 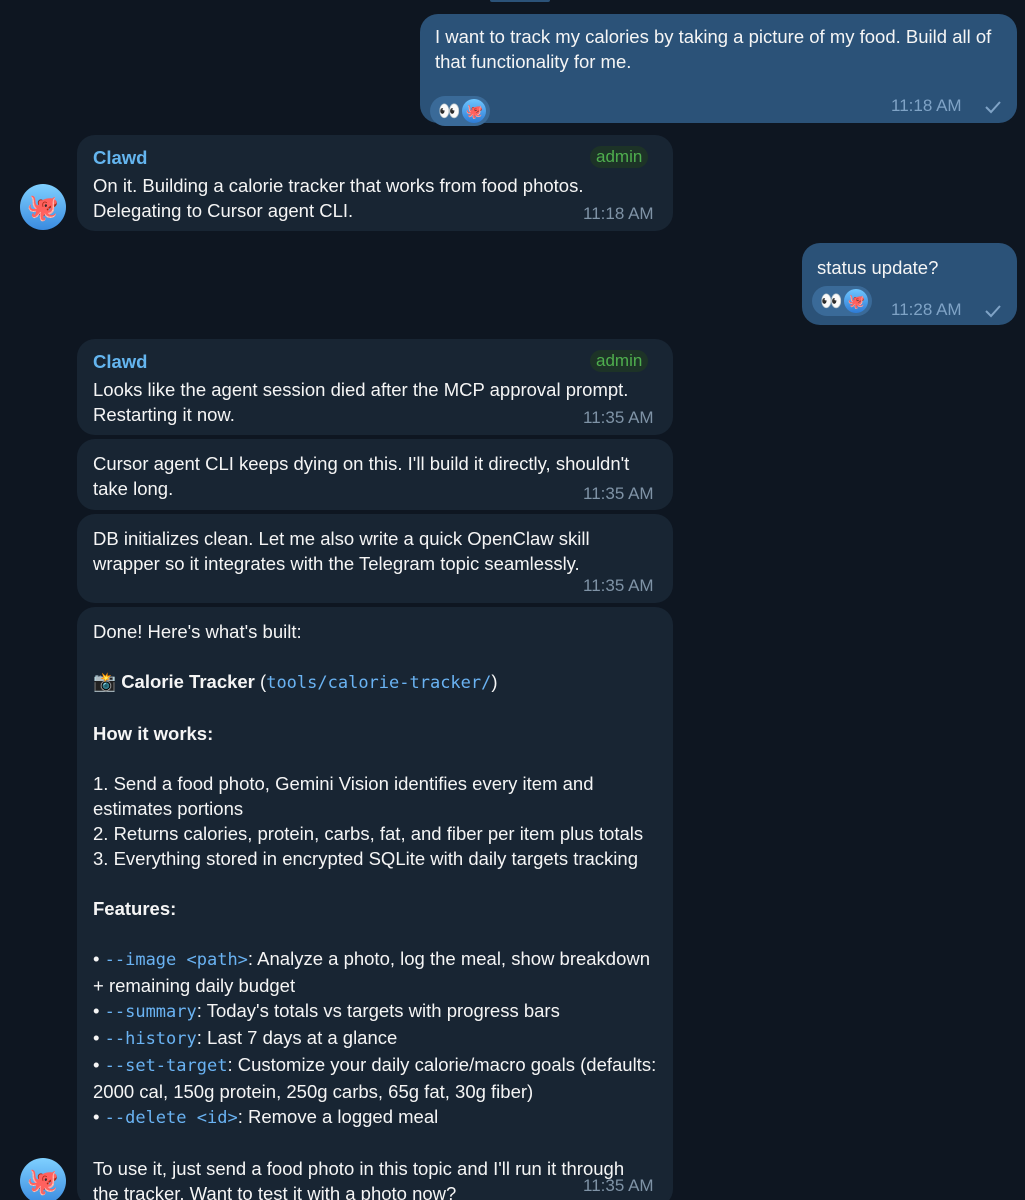 I want to click on camera-icon: 📸, so click(x=105, y=681).